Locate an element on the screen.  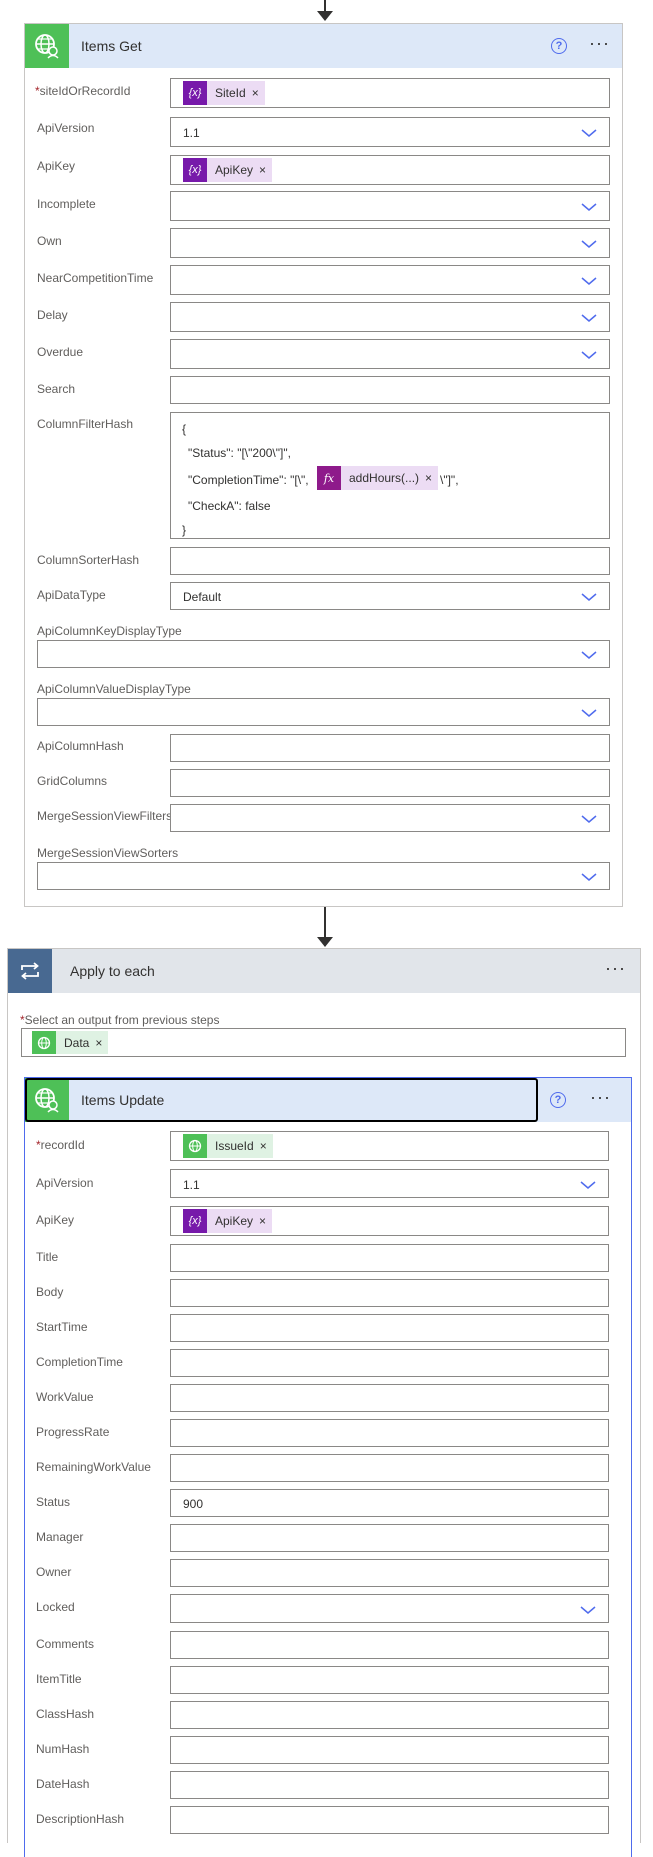
record-id-field: IssueId × is located at coordinates (389, 1146).